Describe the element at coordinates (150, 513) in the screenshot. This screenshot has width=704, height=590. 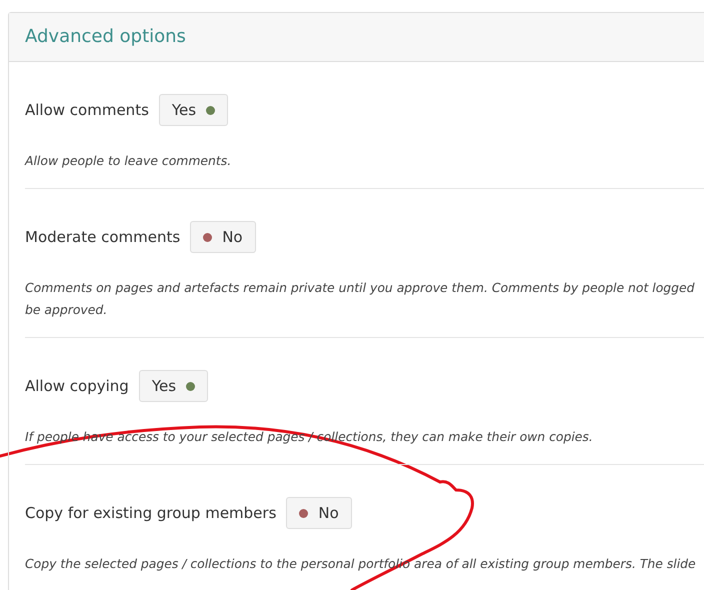
I see `option-label: Copy for existing group members` at that location.